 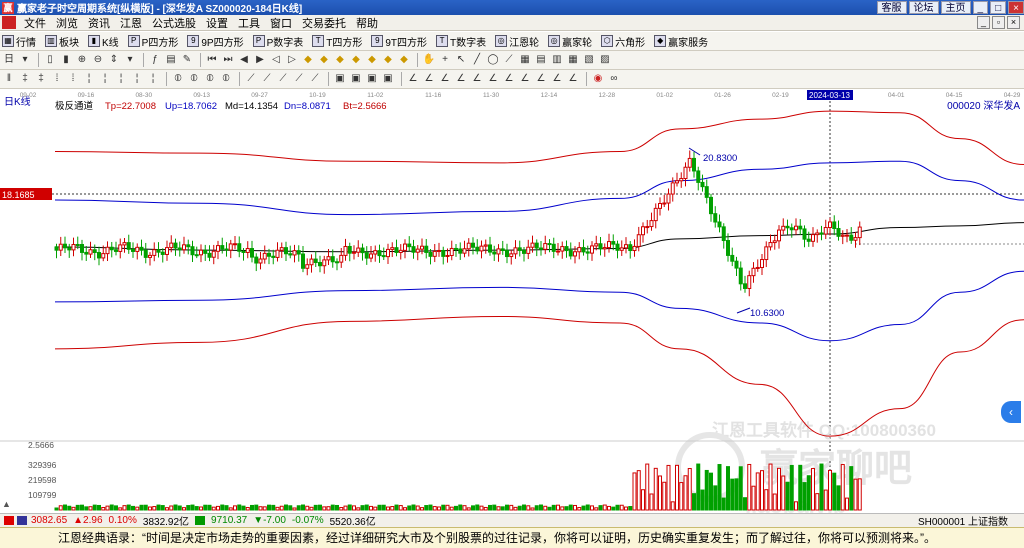 I want to click on tool-t-table: T T数字表, so click(x=461, y=41).